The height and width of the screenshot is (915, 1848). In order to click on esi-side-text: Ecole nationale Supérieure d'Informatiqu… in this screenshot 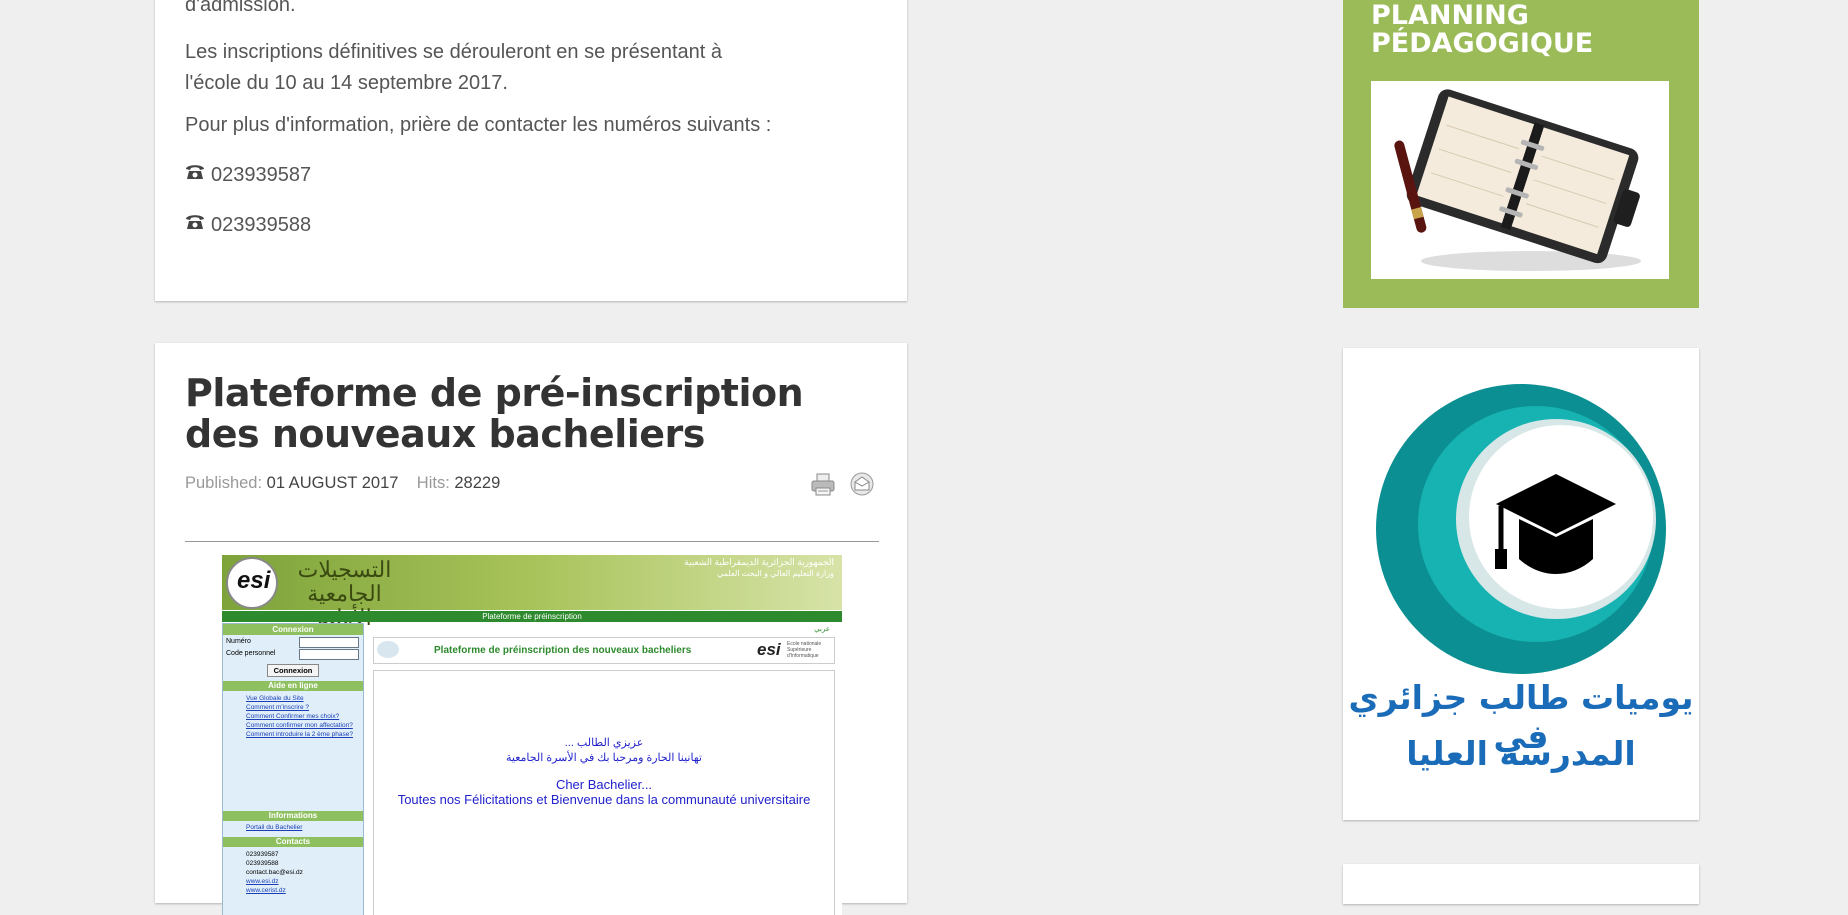, I will do `click(804, 650)`.